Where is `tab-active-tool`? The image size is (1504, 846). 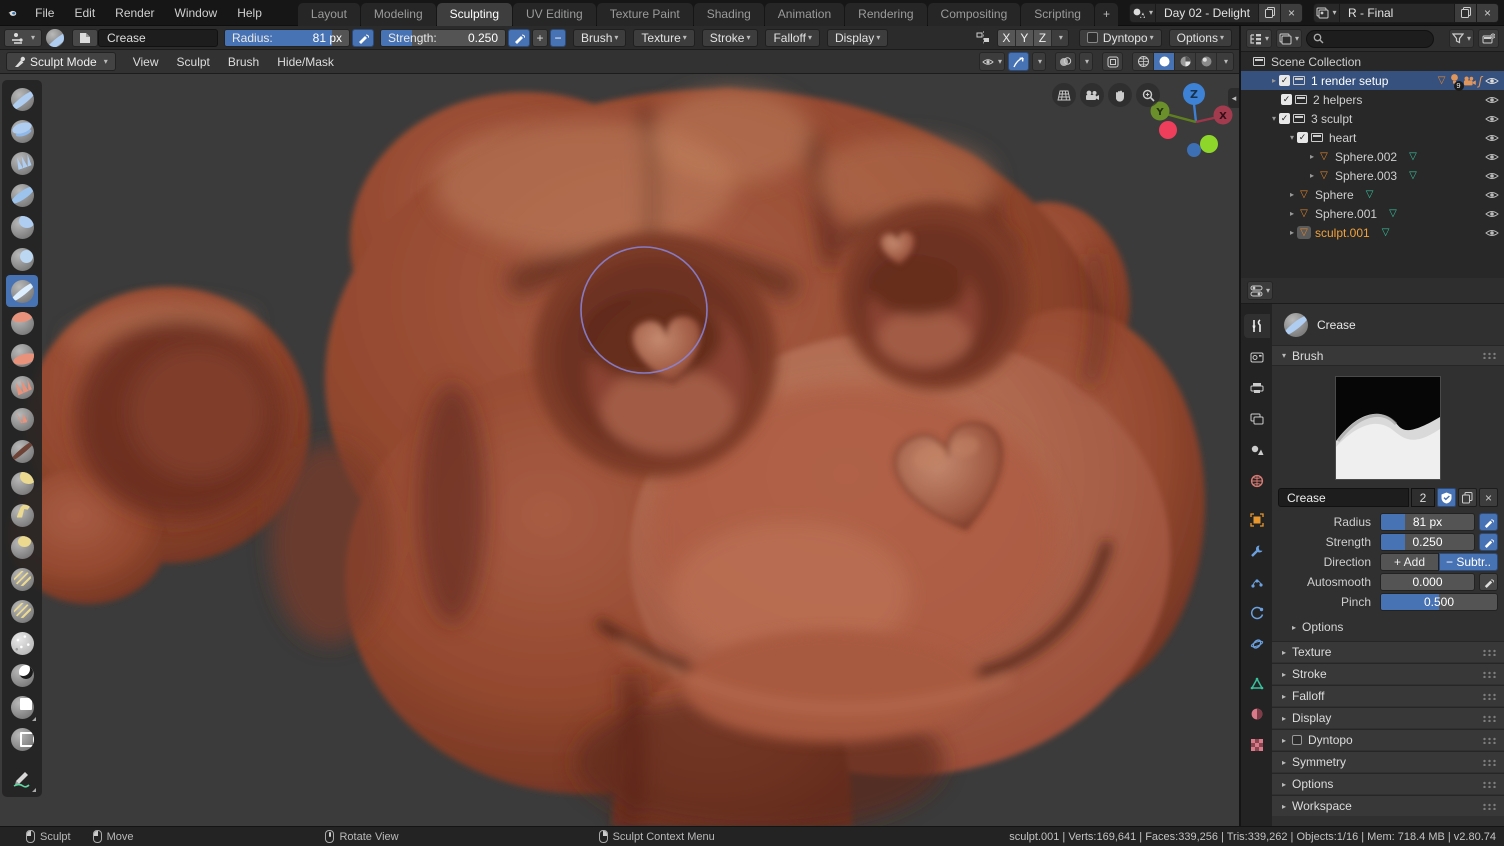
tab-active-tool is located at coordinates (1256, 326).